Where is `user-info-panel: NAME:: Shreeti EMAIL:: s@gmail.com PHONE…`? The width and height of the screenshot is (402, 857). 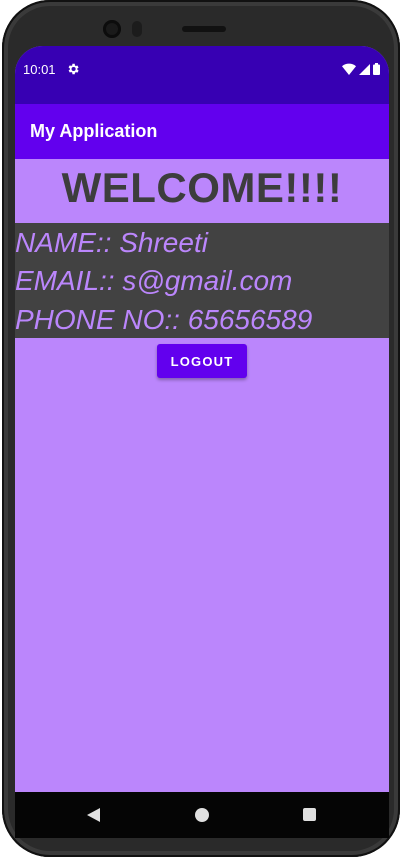
user-info-panel: NAME:: Shreeti EMAIL:: s@gmail.com PHONE… is located at coordinates (202, 280).